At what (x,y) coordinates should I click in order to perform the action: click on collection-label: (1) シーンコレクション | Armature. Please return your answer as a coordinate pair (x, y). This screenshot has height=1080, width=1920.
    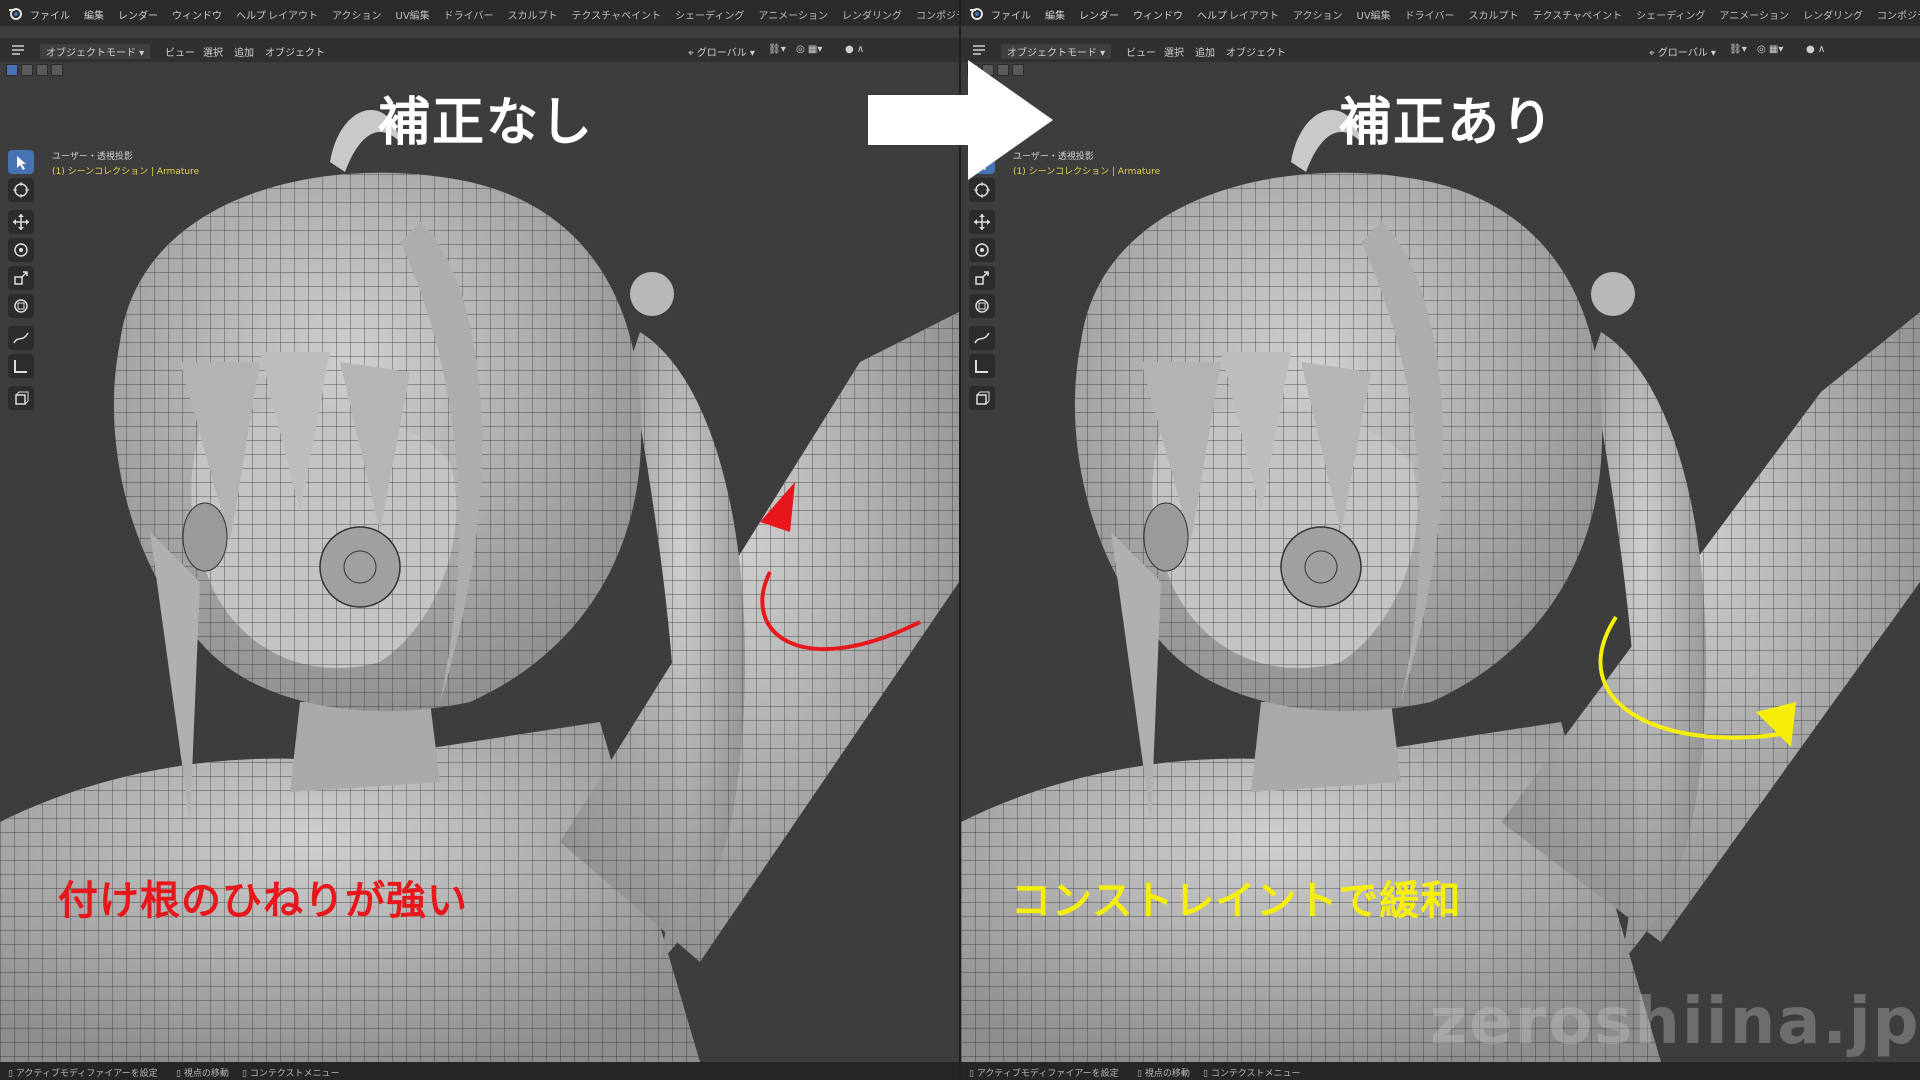
    Looking at the image, I should click on (126, 172).